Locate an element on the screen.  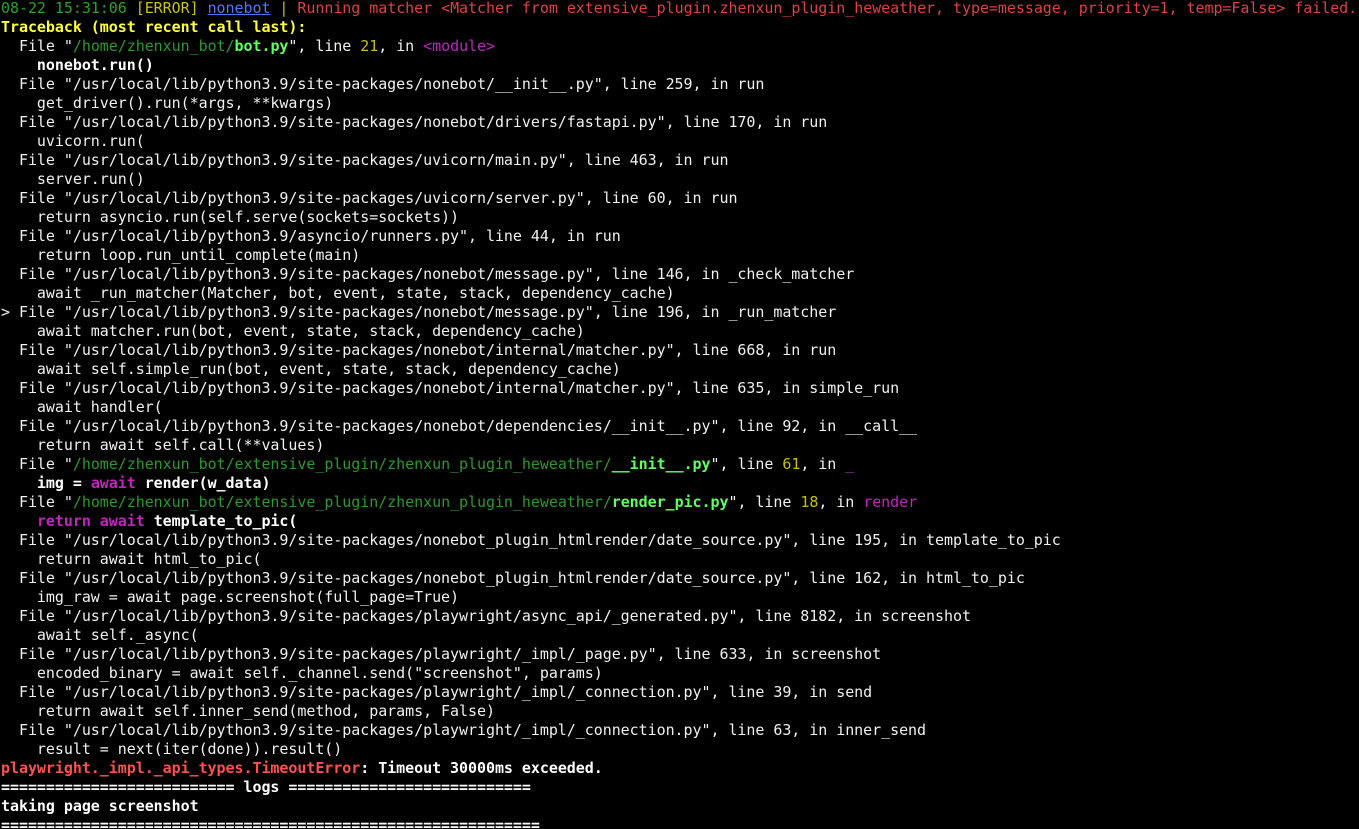
traceback-code-line: return await template_to_pic( is located at coordinates (679, 521).